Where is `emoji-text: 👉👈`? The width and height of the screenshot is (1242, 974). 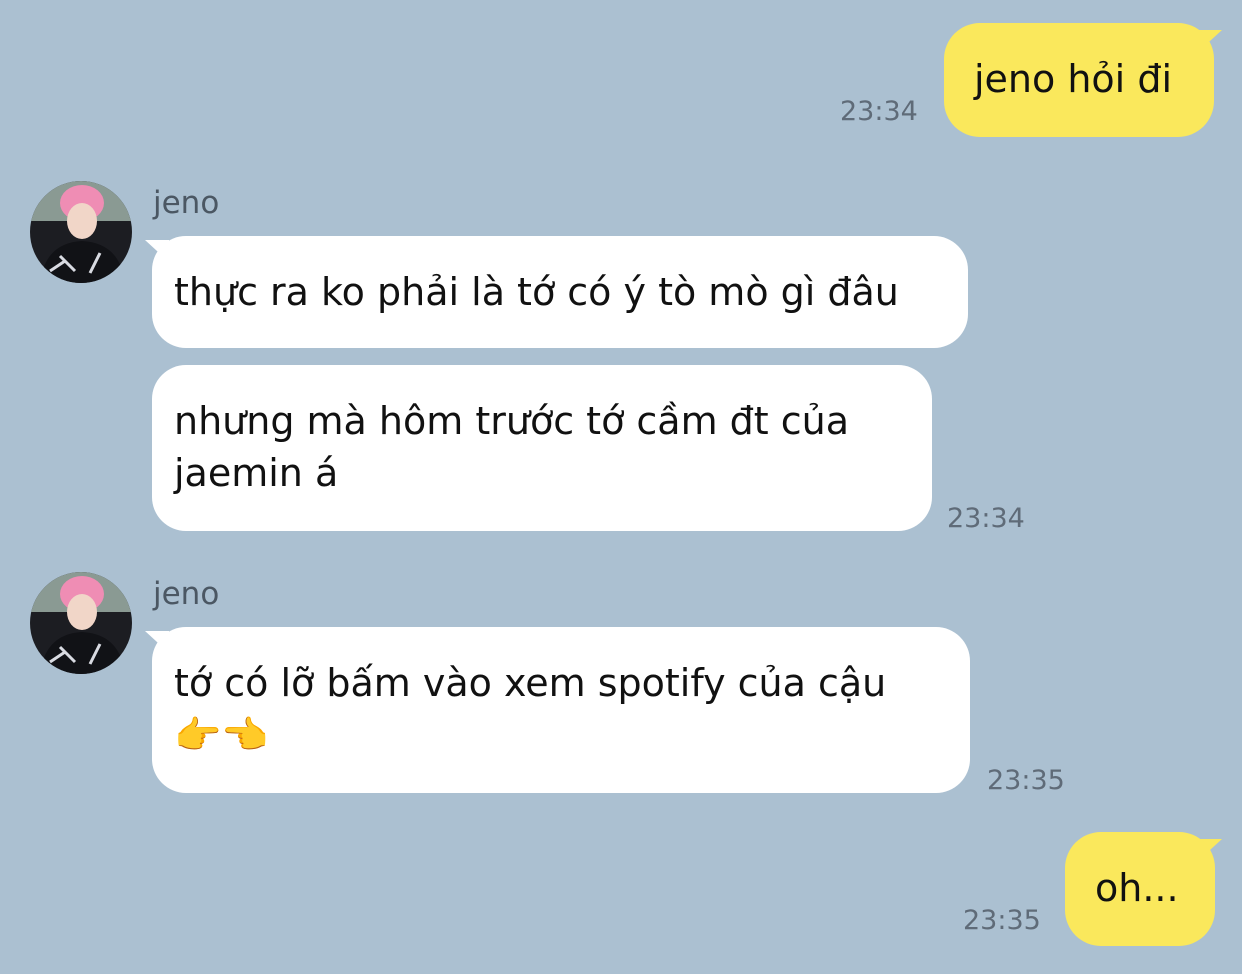
emoji-text: 👉👈 is located at coordinates (221, 735).